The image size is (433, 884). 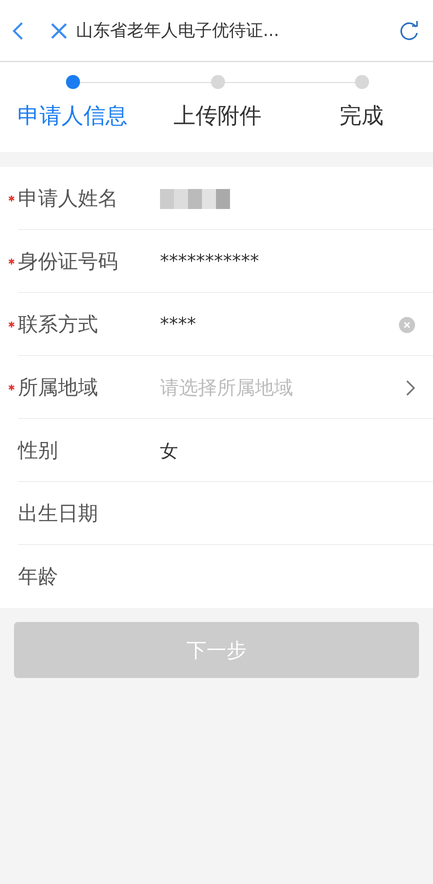 I want to click on field-label: 联系方式, so click(x=58, y=324).